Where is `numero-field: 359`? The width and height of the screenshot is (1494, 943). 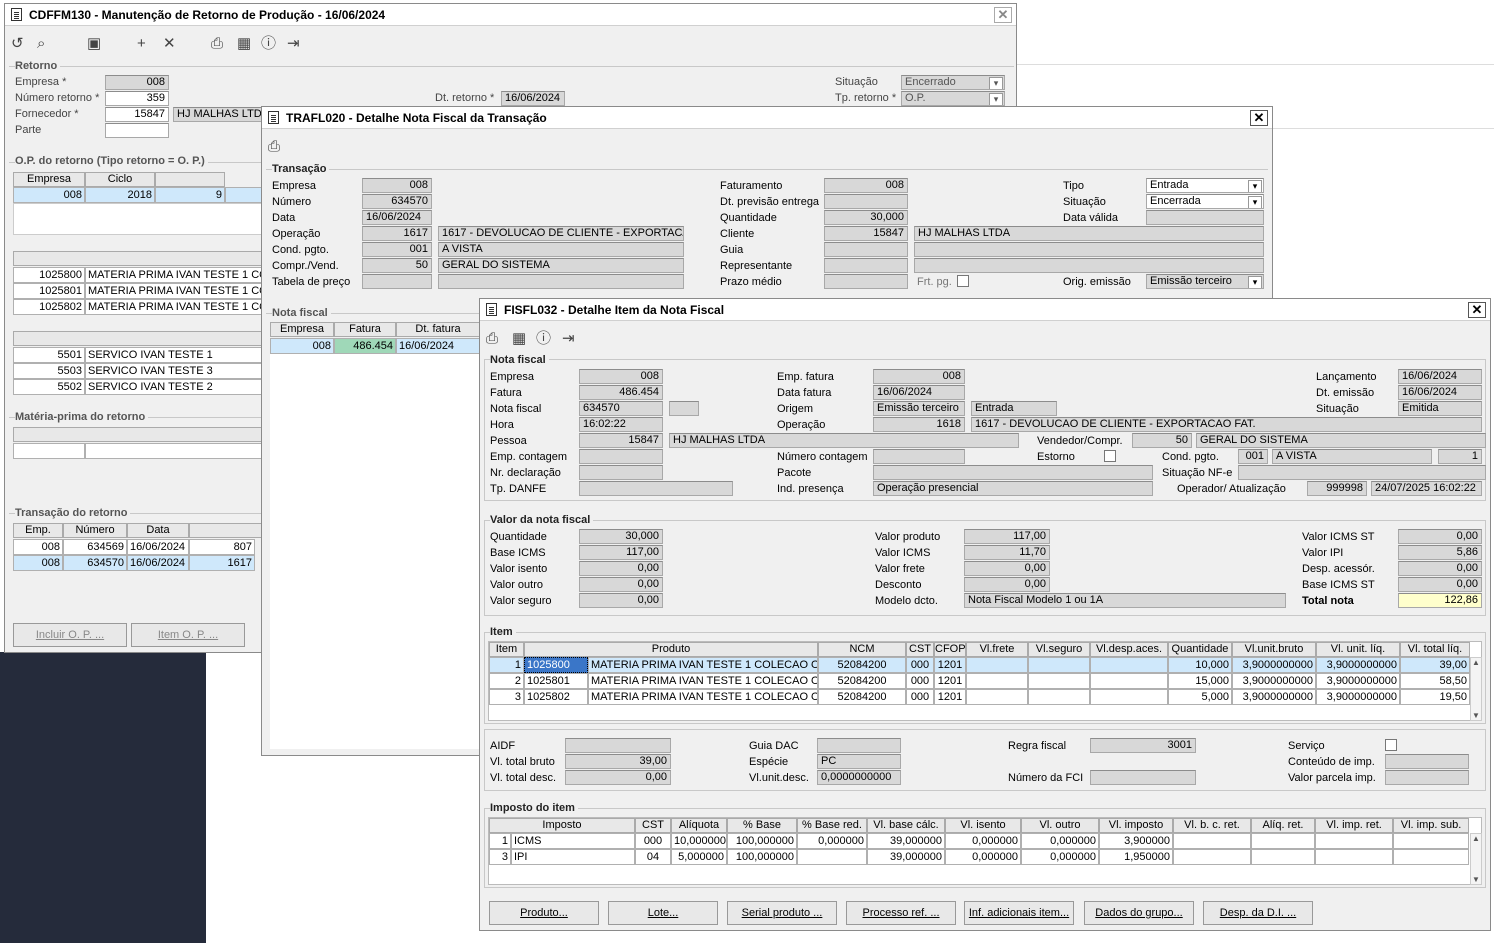
numero-field: 359 is located at coordinates (137, 98).